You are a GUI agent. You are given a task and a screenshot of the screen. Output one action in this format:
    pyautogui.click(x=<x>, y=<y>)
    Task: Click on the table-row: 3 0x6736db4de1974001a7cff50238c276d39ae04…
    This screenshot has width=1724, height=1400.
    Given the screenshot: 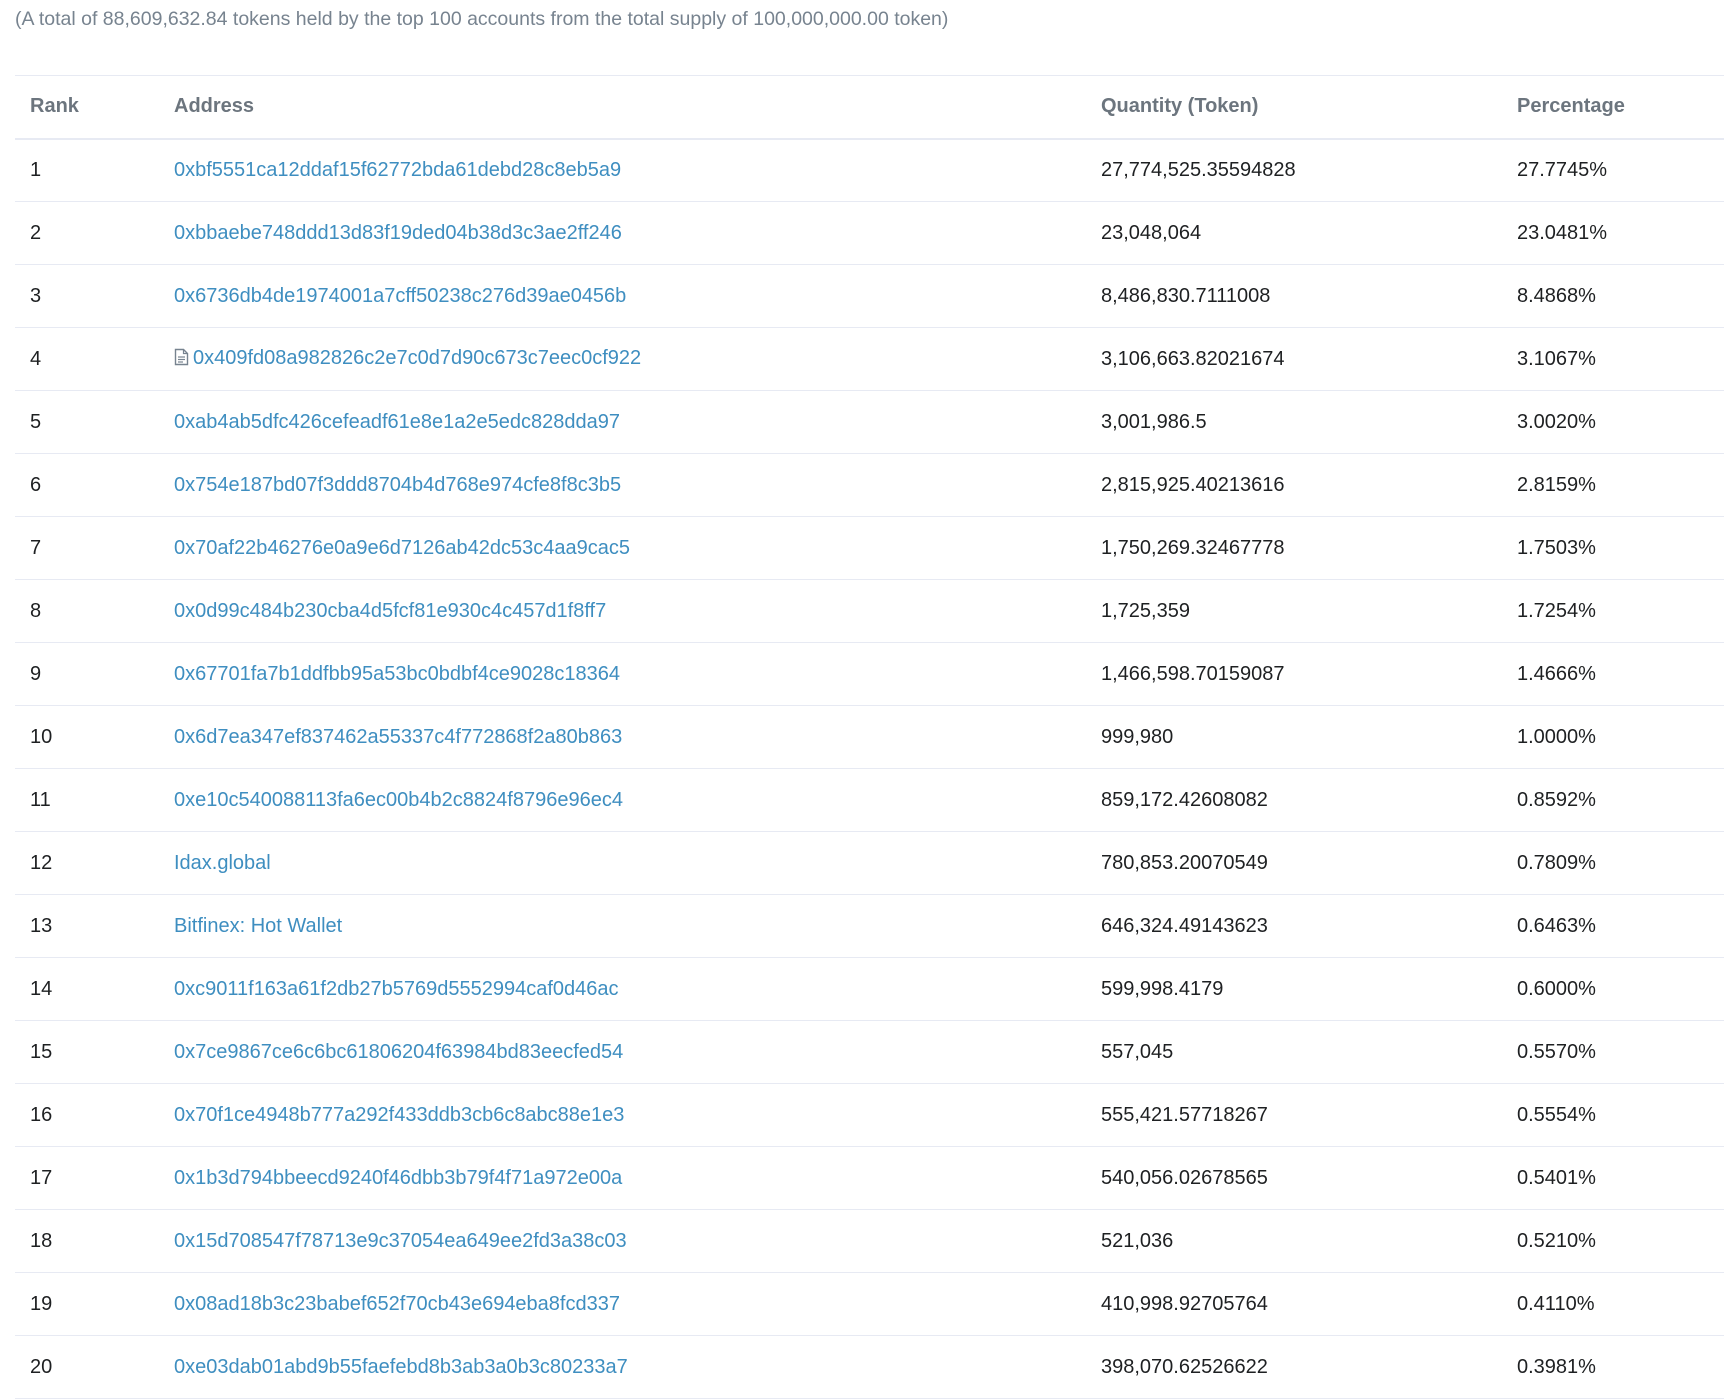 What is the action you would take?
    pyautogui.click(x=869, y=296)
    